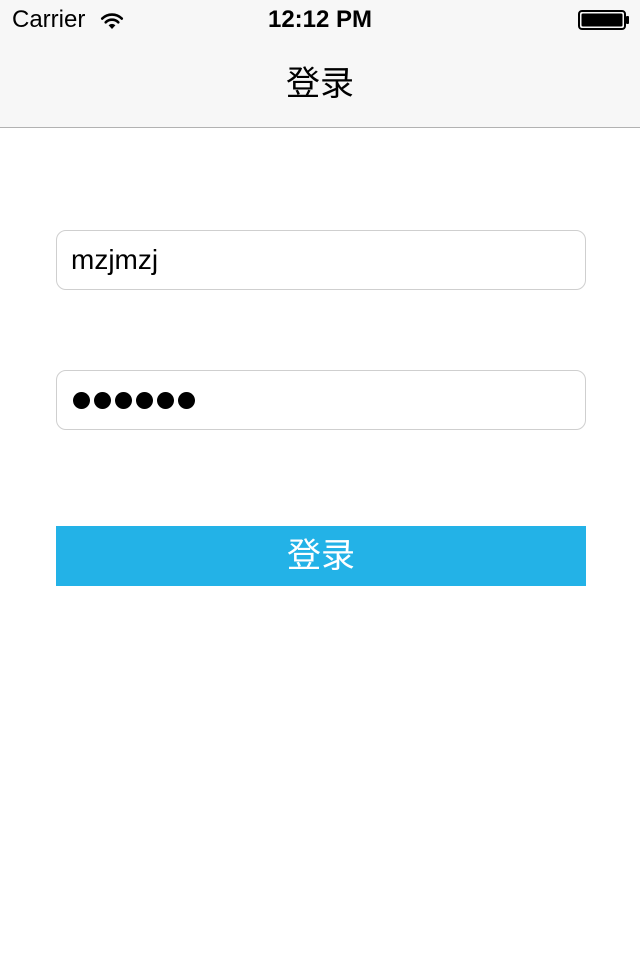 This screenshot has width=640, height=960. What do you see at coordinates (321, 260) in the screenshot?
I see `username-field: mzjmzj` at bounding box center [321, 260].